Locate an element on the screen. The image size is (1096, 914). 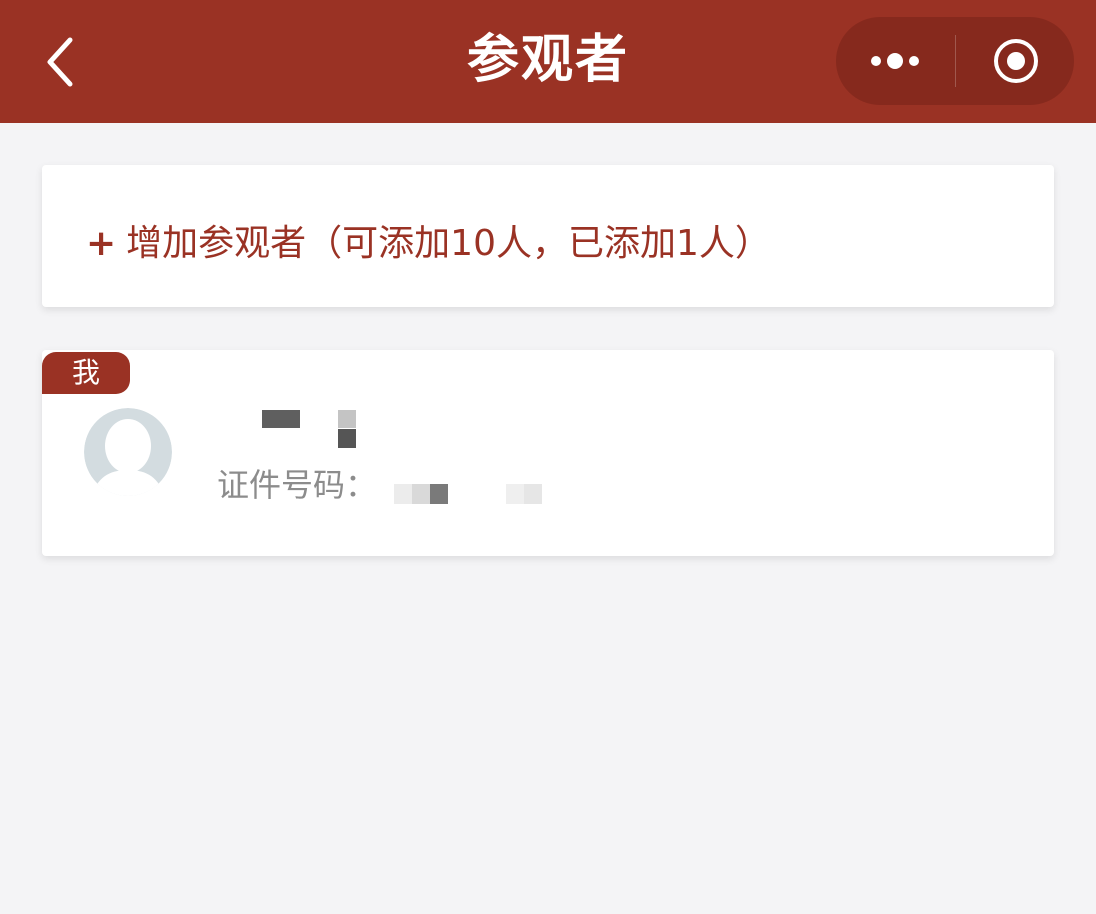
mini-program-capsule is located at coordinates (955, 61).